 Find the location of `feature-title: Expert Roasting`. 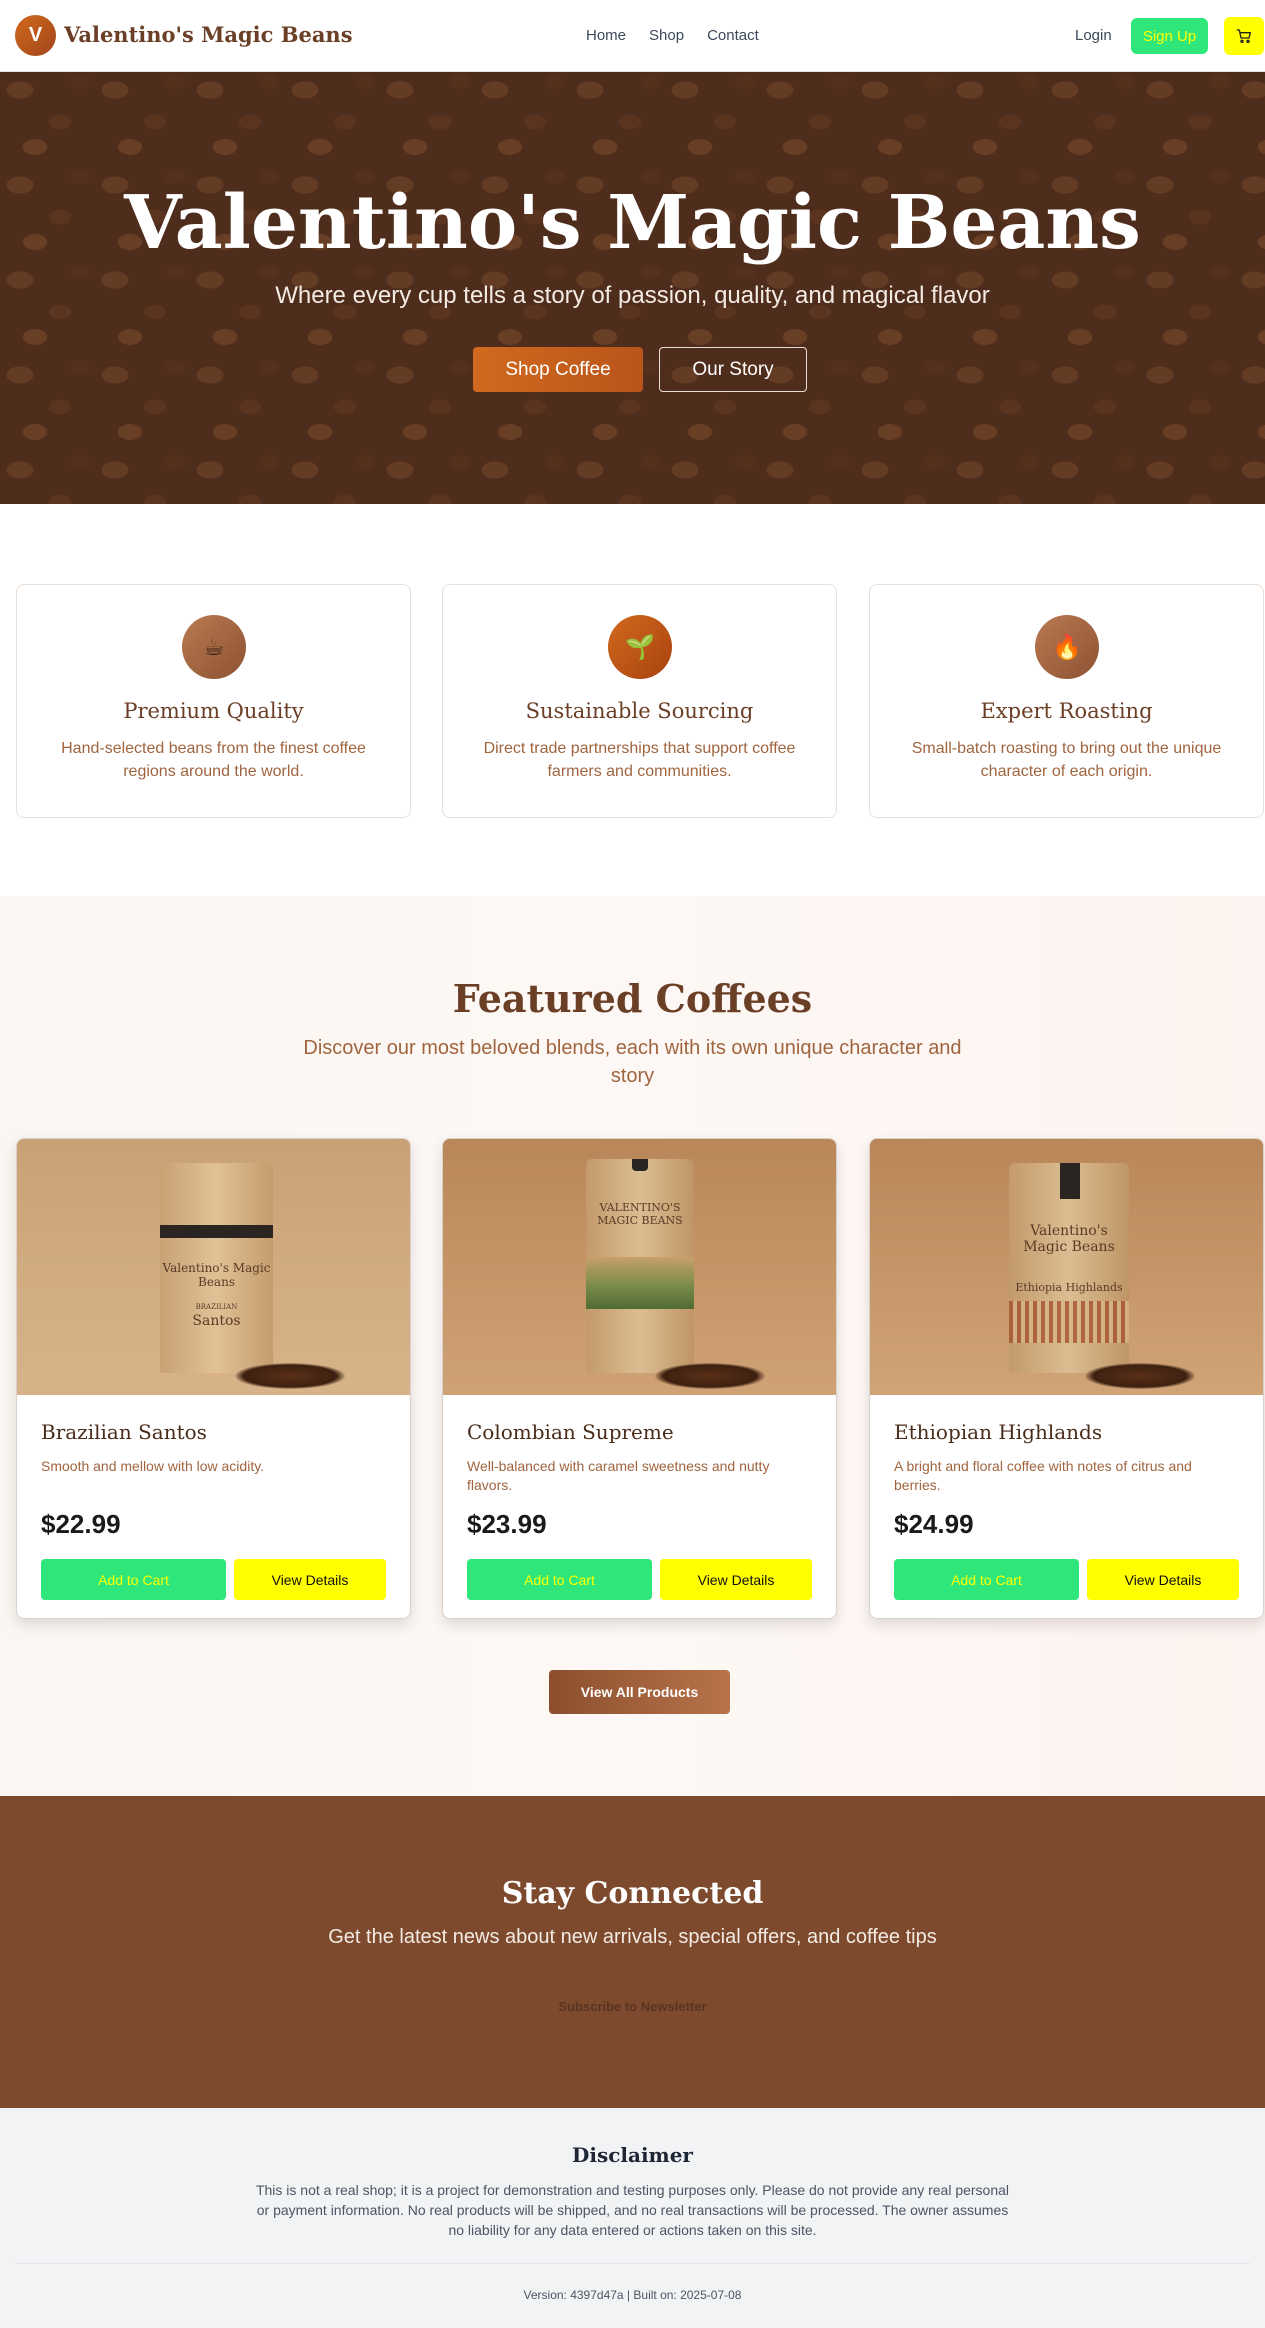

feature-title: Expert Roasting is located at coordinates (1066, 711).